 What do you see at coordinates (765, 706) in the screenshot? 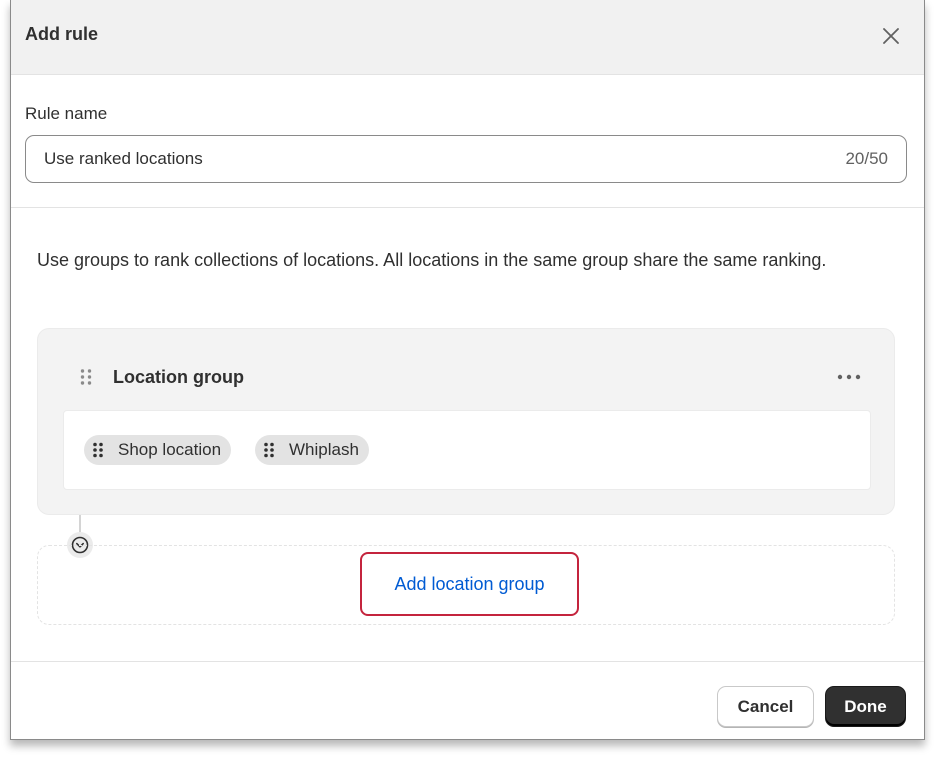
I see `cancel-button: Cancel` at bounding box center [765, 706].